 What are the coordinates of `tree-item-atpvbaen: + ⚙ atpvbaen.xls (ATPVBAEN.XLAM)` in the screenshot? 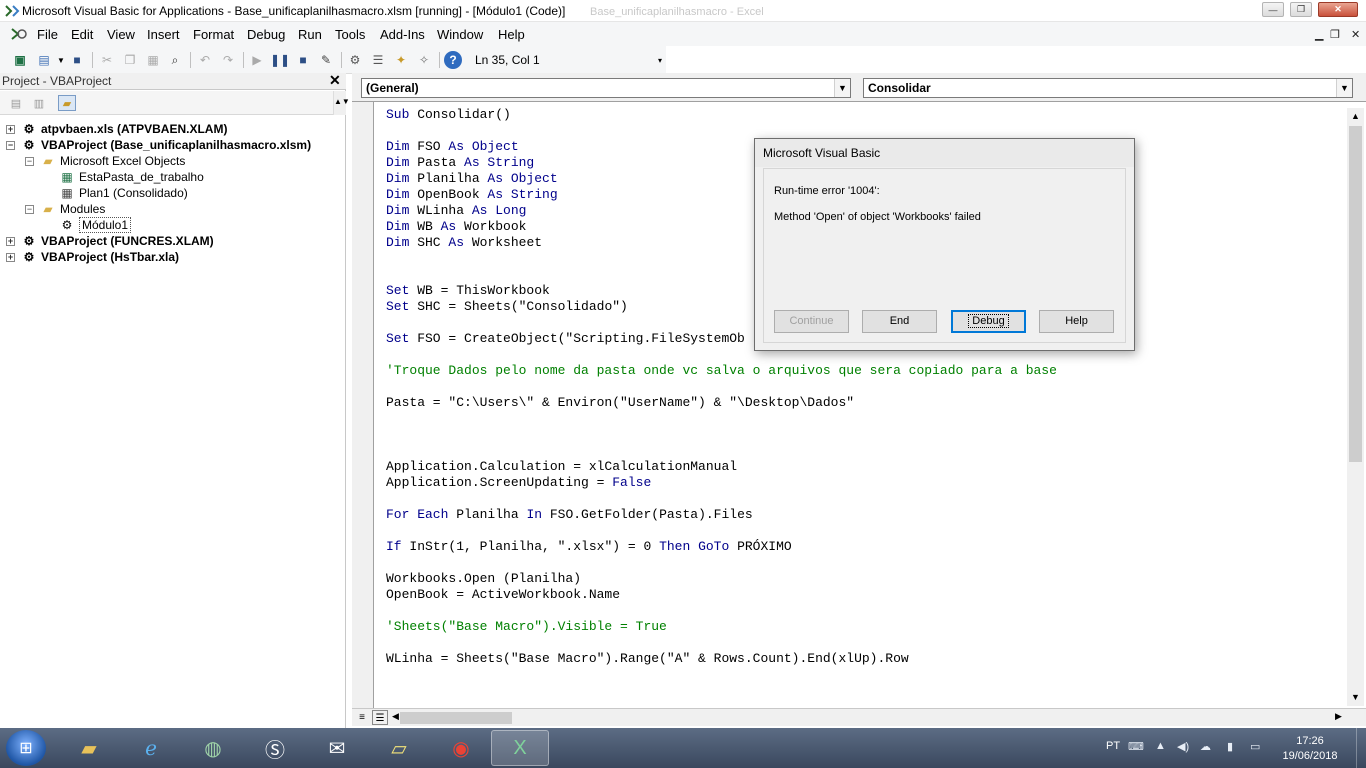 It's located at (116, 129).